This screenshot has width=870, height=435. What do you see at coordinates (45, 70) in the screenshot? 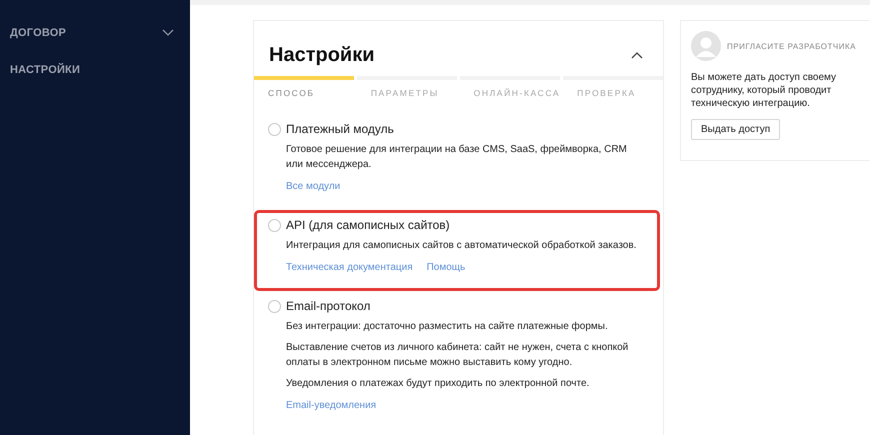
I see `sidebar-item: НАСТРОЙКИ` at bounding box center [45, 70].